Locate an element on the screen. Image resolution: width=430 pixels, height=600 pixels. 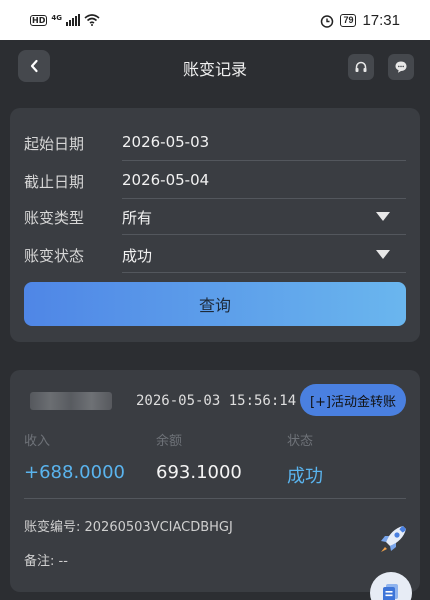
chat-icon is located at coordinates (401, 67).